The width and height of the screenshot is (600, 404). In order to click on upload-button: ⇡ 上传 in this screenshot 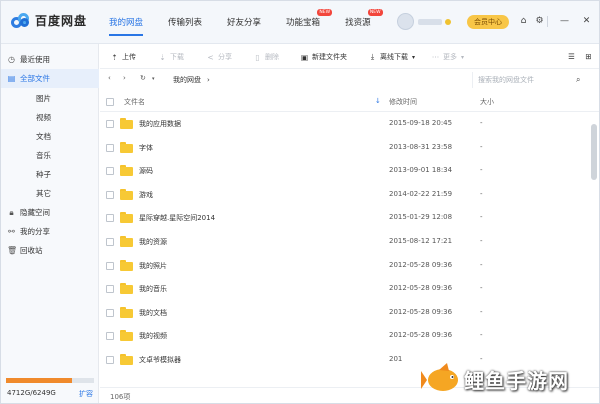, I will do `click(123, 57)`.